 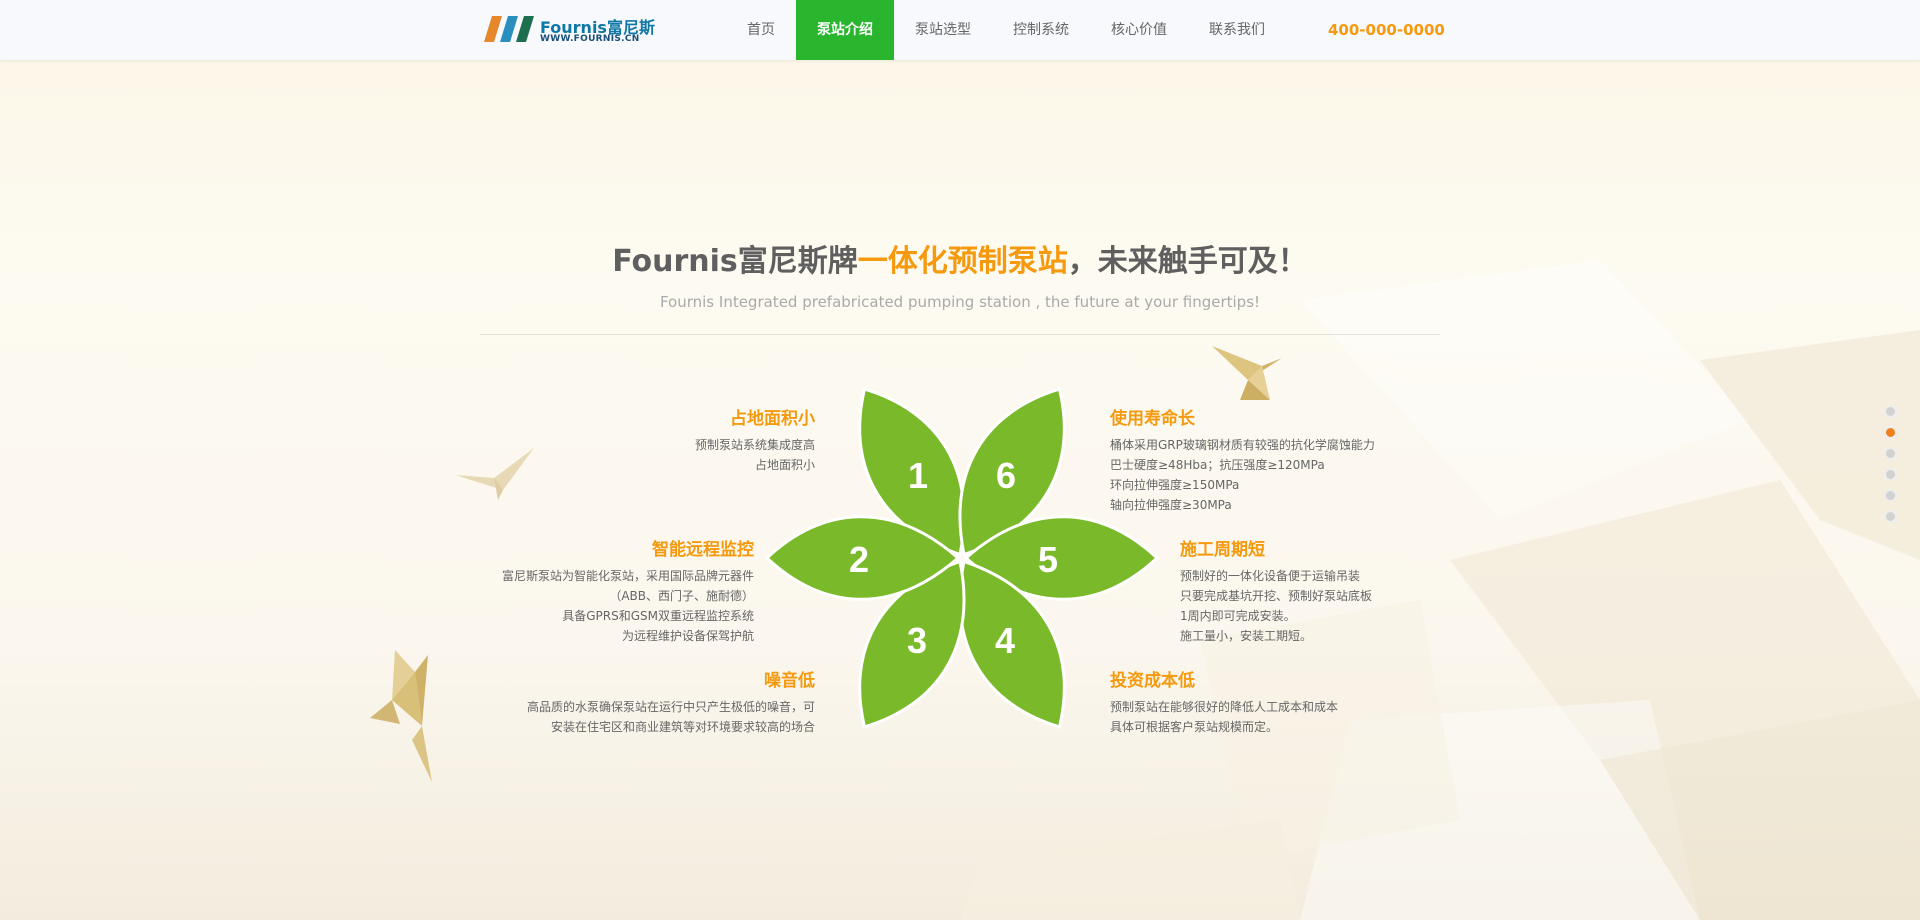 I want to click on feature-line: 环向拉伸强度≥150MPa, so click(x=1175, y=485).